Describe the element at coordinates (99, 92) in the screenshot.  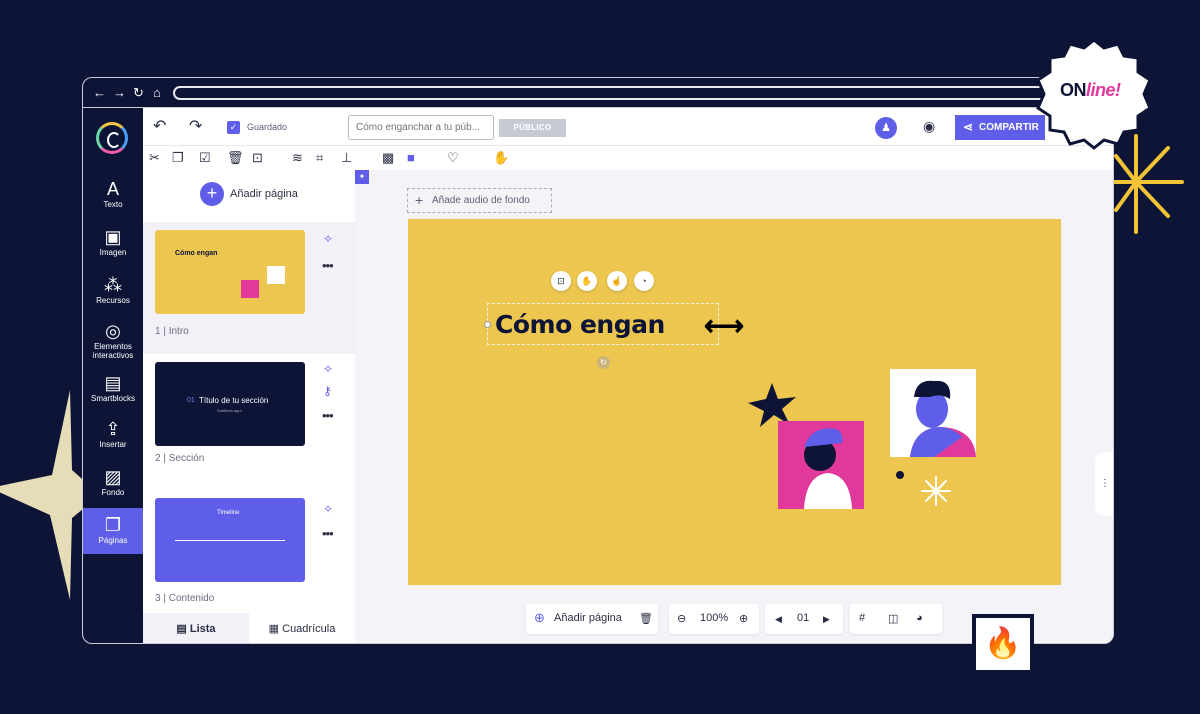
I see `back-icon: ←` at that location.